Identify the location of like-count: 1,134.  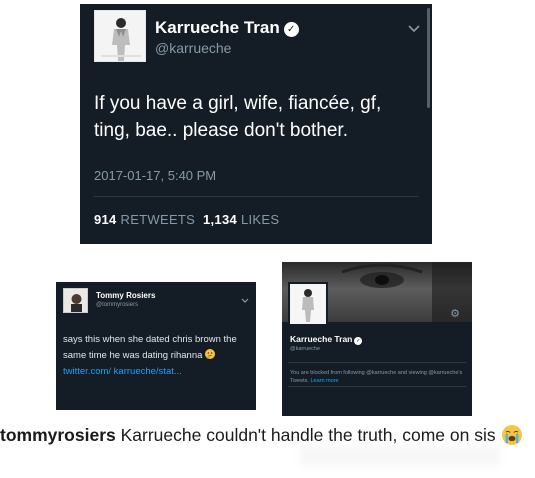
(220, 219).